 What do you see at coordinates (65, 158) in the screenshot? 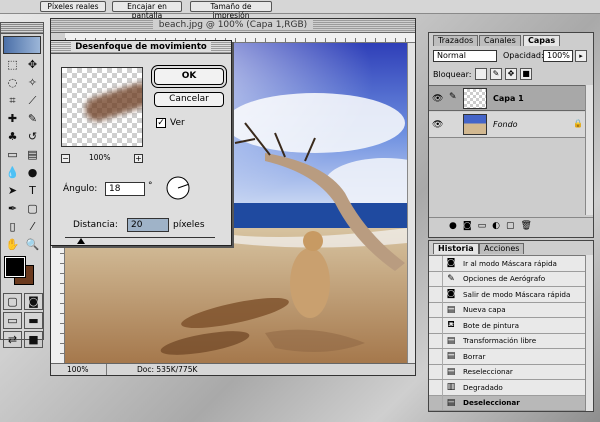
I see `zoom-out-button: −` at bounding box center [65, 158].